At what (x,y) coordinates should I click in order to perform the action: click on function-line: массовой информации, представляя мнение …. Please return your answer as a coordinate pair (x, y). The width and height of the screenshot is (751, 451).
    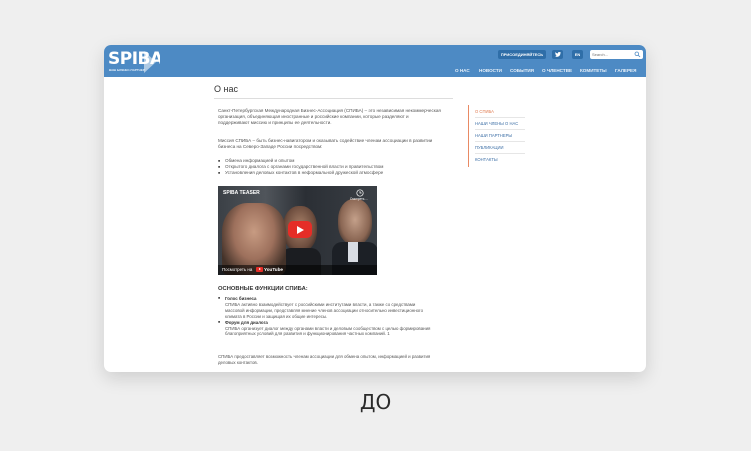
    Looking at the image, I should click on (324, 310).